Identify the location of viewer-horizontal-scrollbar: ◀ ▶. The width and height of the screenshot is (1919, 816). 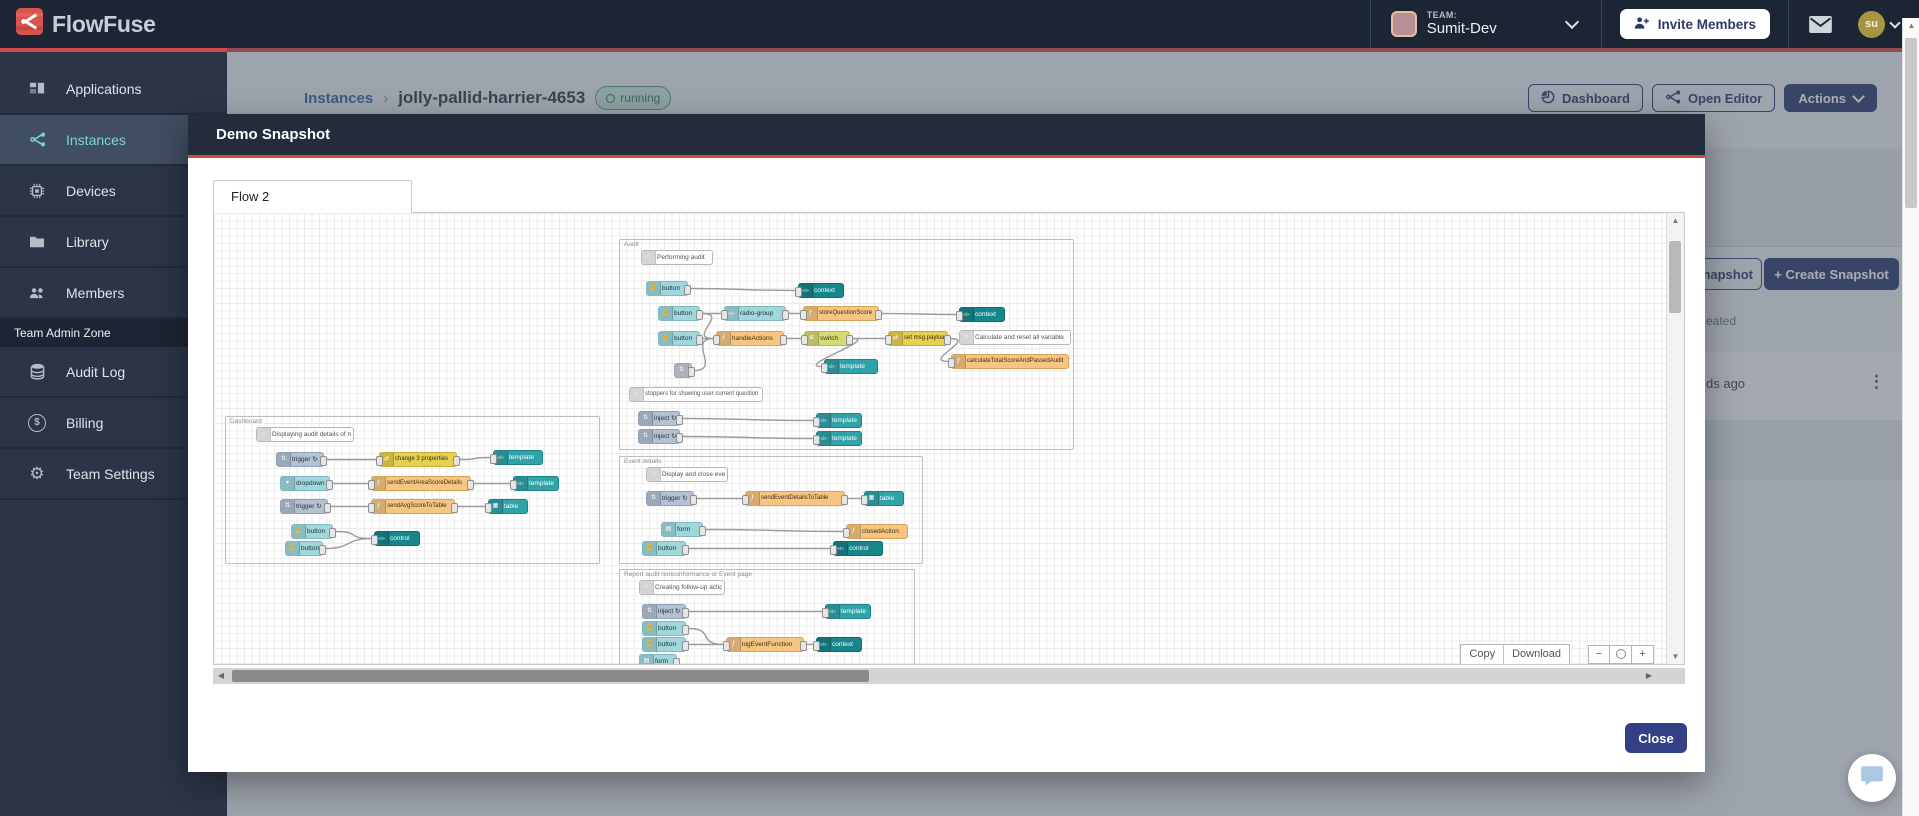
(949, 676).